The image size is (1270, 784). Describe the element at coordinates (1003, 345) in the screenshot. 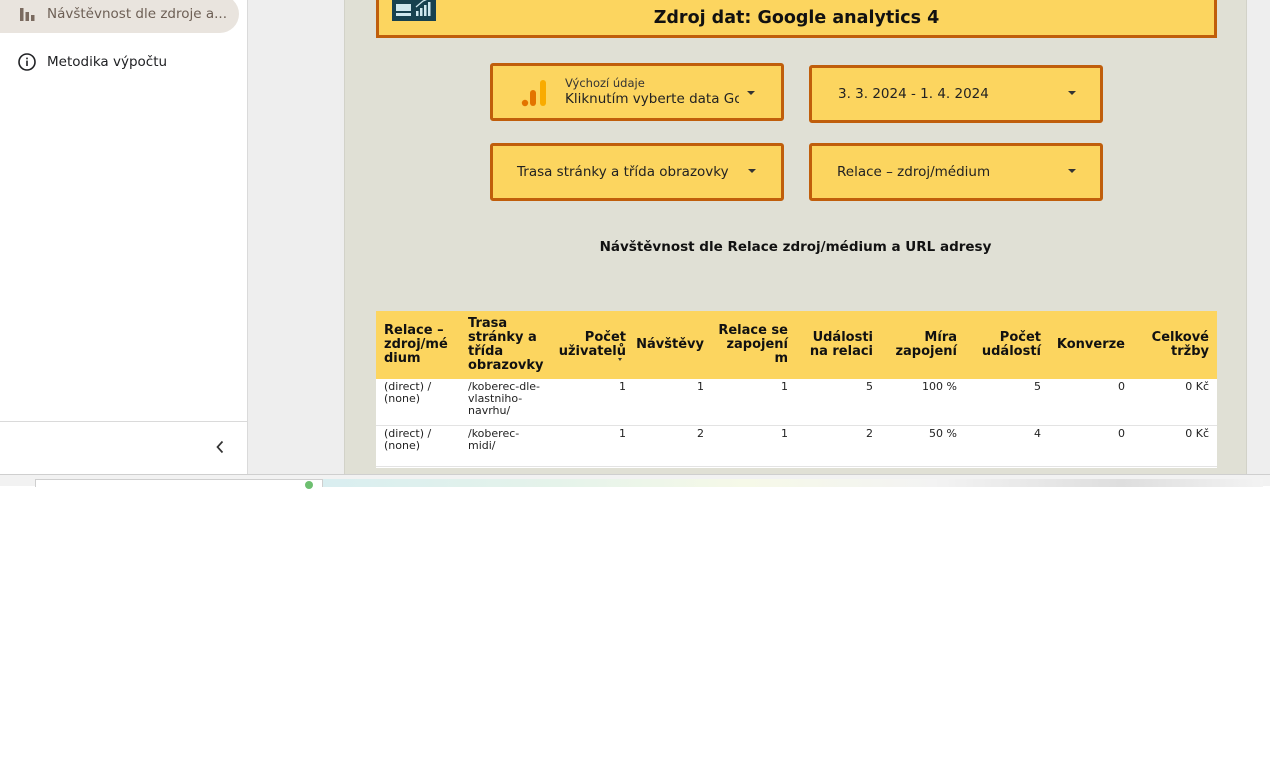

I see `column-header-event-count: Počet událostí` at that location.